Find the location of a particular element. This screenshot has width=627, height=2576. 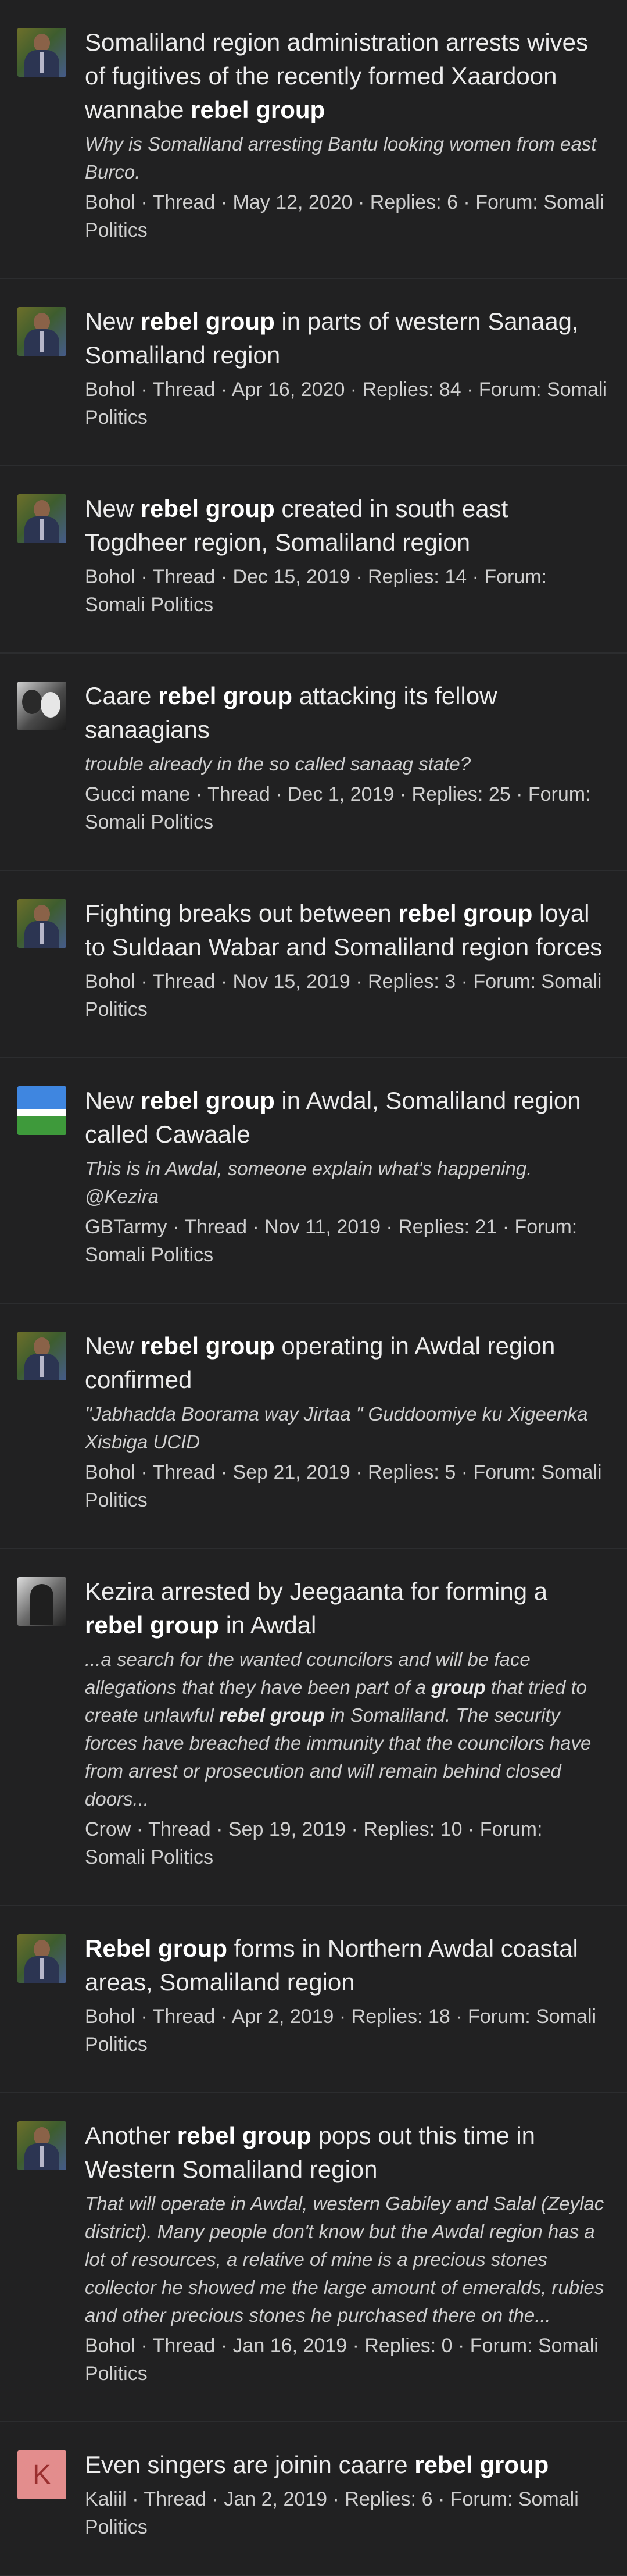

letter-avatar: K is located at coordinates (41, 2475).